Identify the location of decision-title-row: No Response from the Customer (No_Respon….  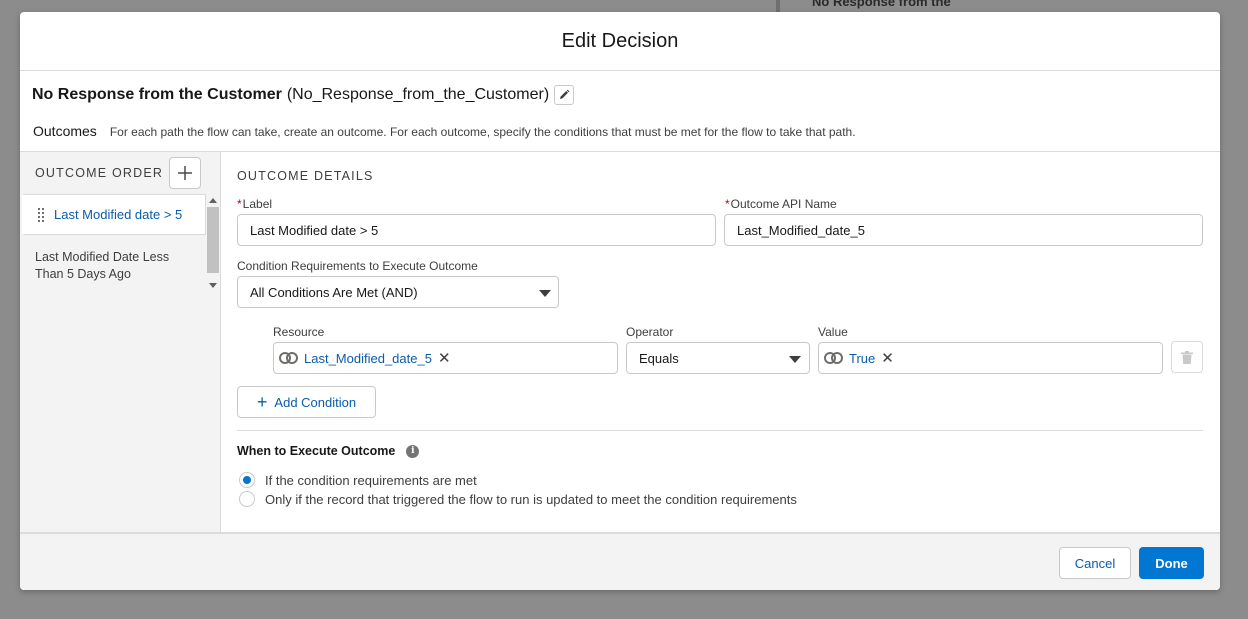
(303, 95).